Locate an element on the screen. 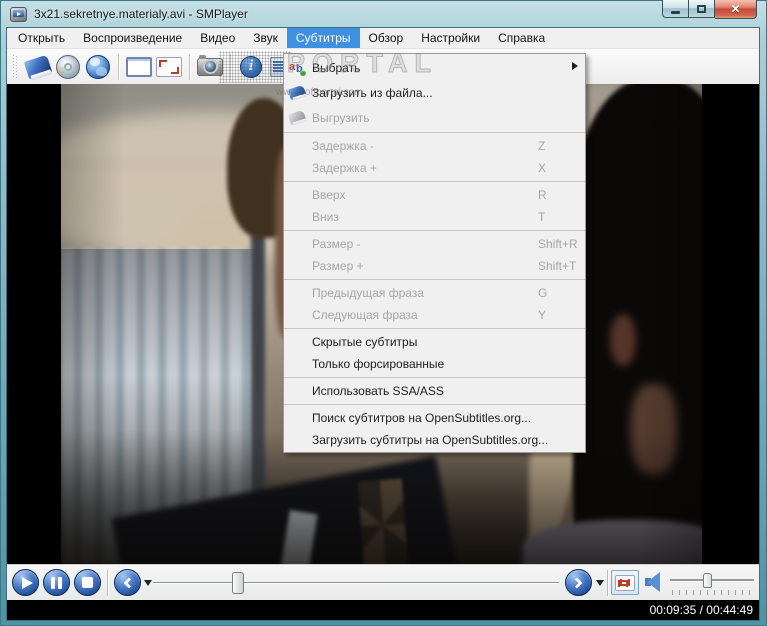  rewind-button is located at coordinates (127, 582).